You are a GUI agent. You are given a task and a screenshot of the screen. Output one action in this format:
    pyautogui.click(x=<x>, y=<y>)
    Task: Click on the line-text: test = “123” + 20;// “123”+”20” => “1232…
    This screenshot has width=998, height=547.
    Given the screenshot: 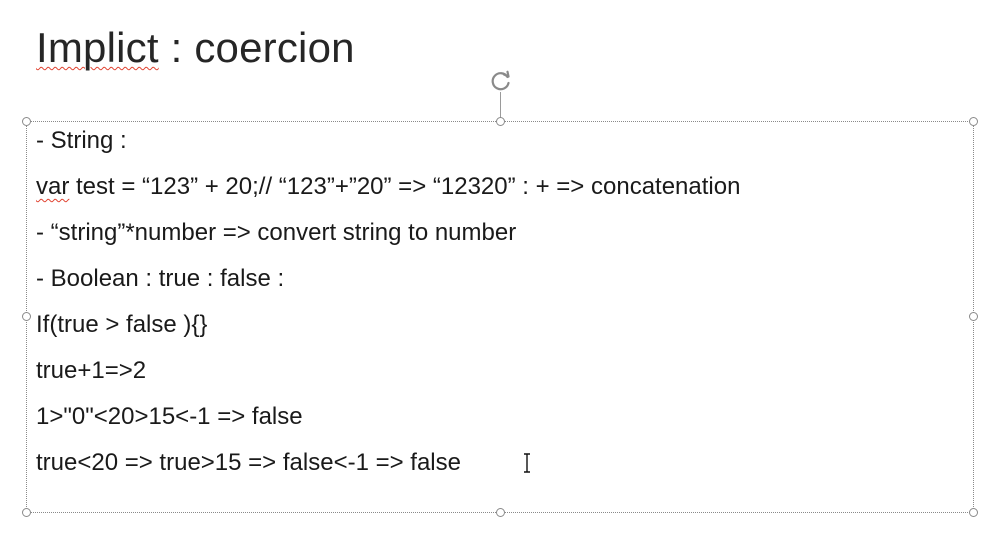 What is the action you would take?
    pyautogui.click(x=405, y=186)
    